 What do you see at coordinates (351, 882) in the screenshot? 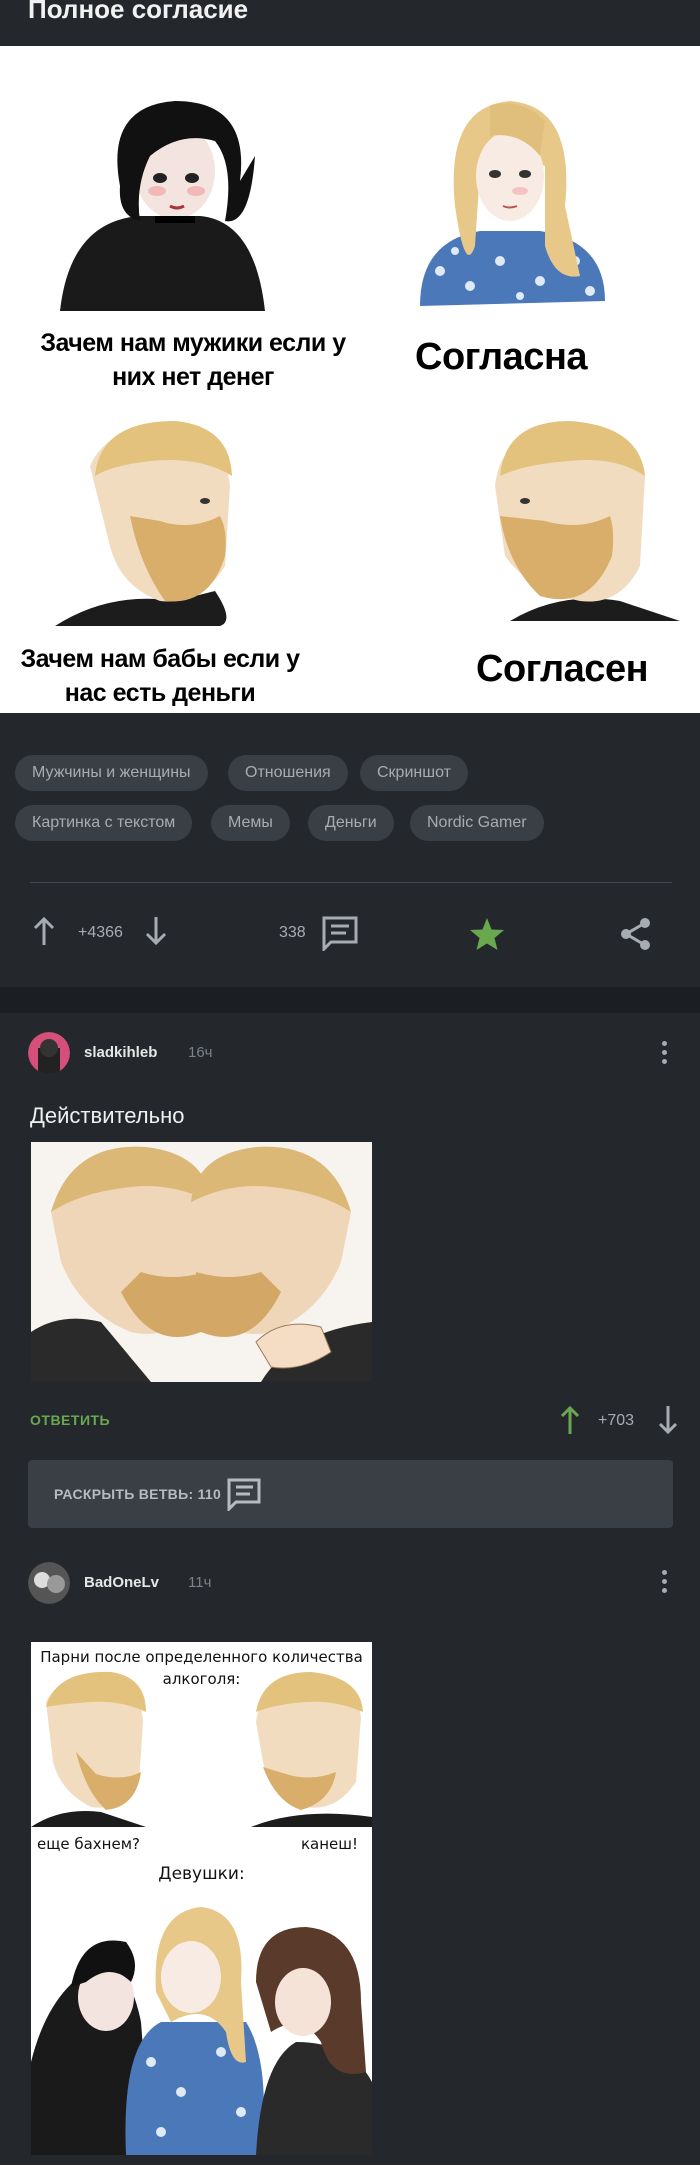
I see `divider` at bounding box center [351, 882].